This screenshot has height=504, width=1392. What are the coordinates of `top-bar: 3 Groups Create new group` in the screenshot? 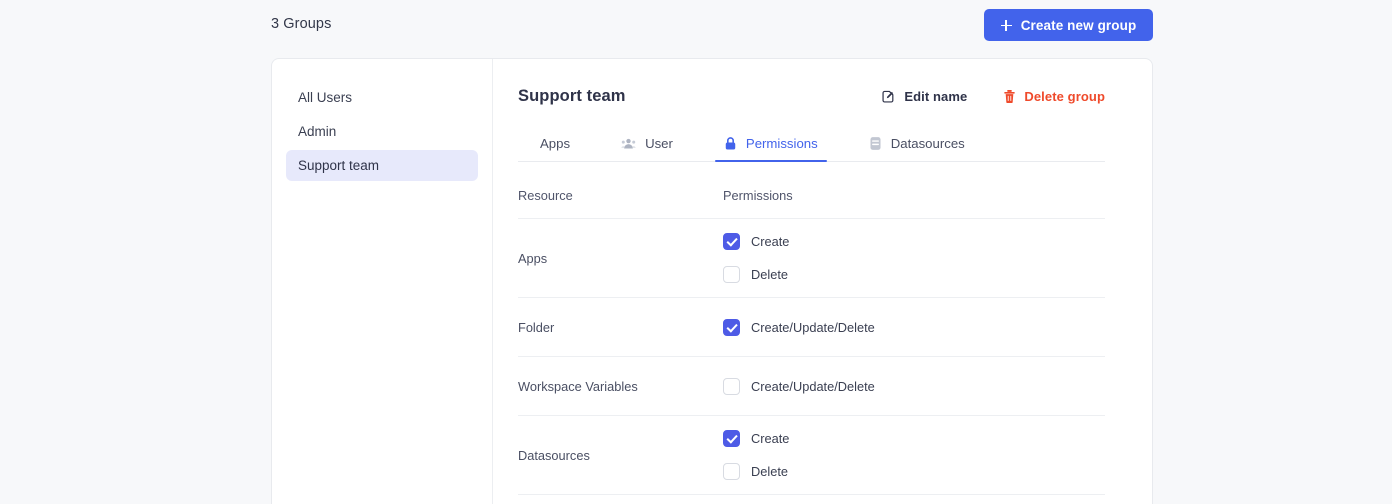 It's located at (696, 25).